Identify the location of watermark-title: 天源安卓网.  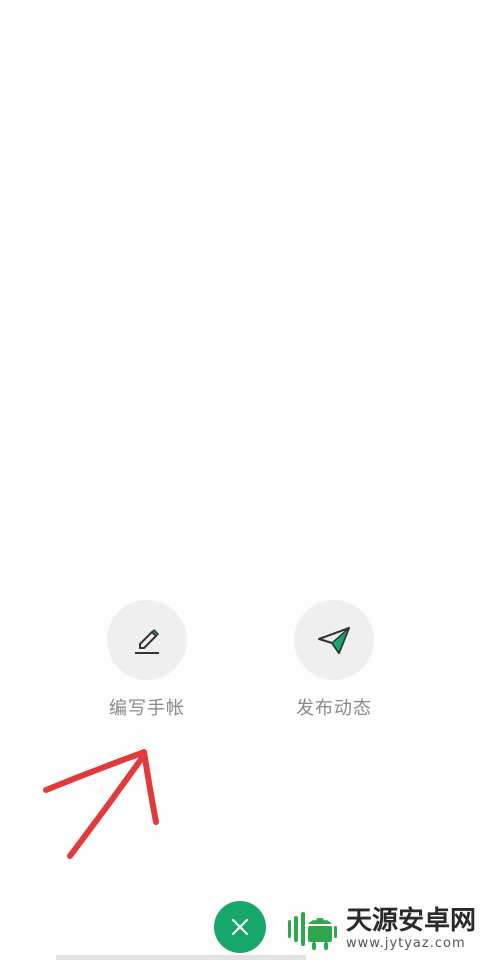
(411, 921).